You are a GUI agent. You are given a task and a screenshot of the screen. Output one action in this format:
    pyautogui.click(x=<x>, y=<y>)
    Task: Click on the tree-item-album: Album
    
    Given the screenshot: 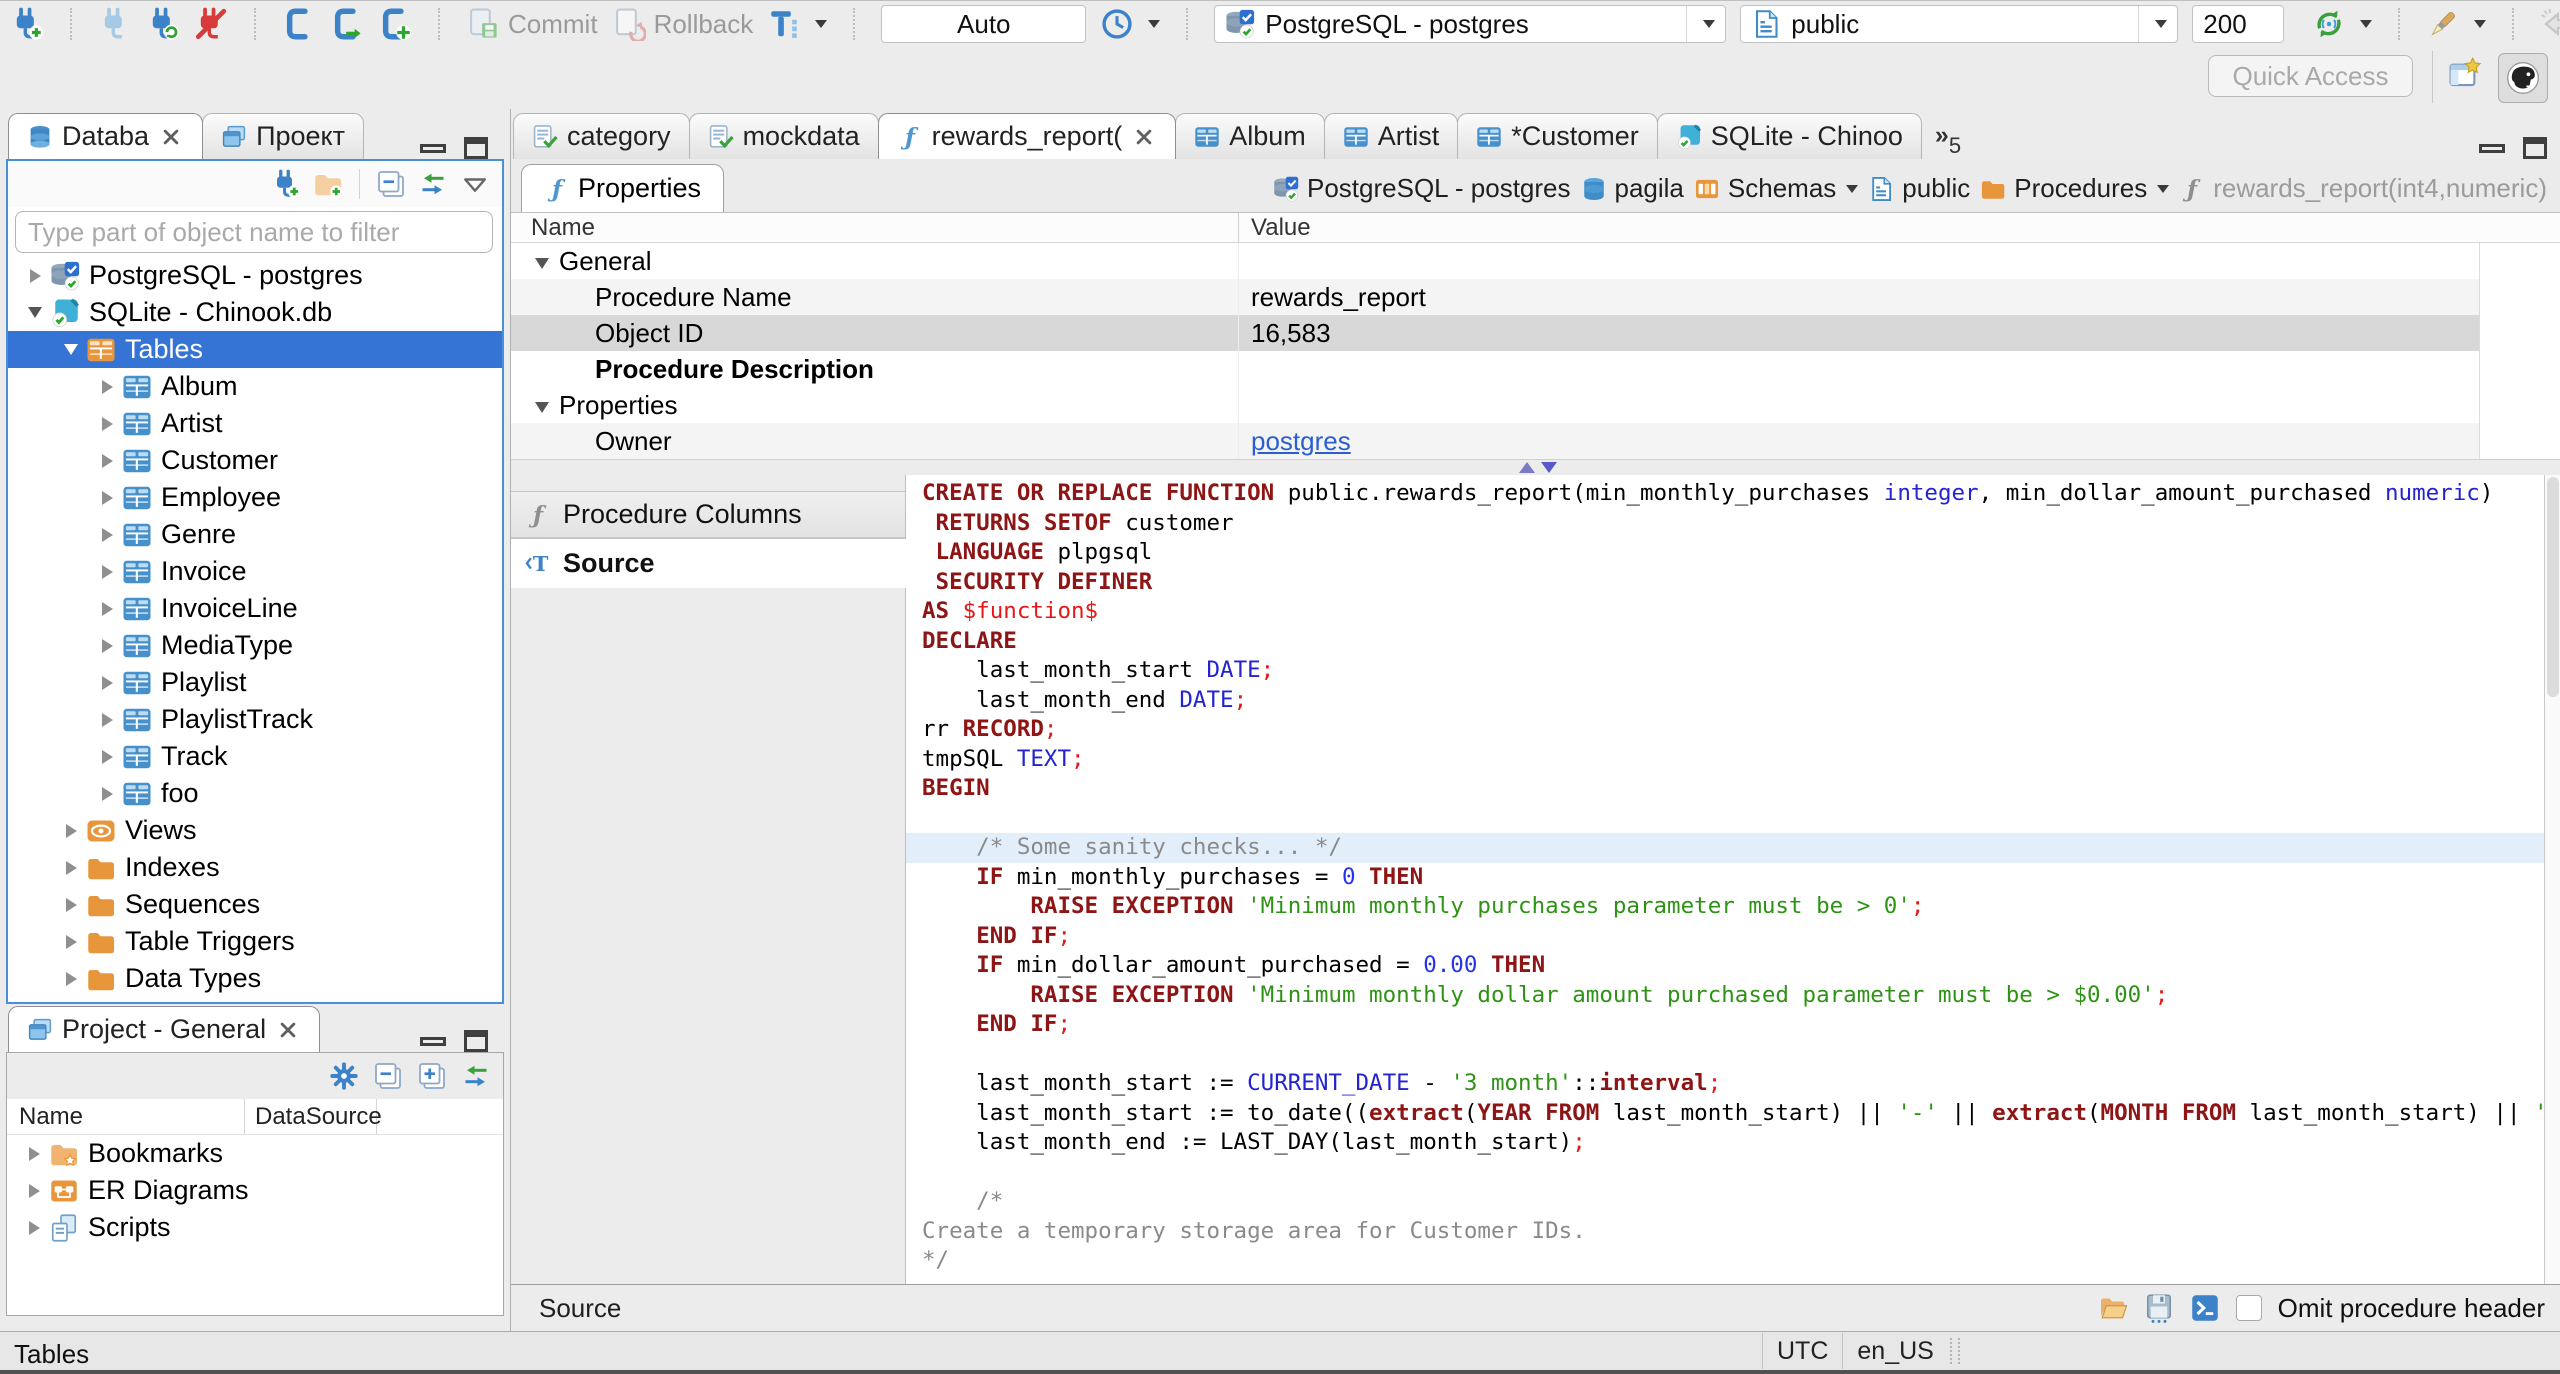 What is the action you would take?
    pyautogui.click(x=255, y=386)
    